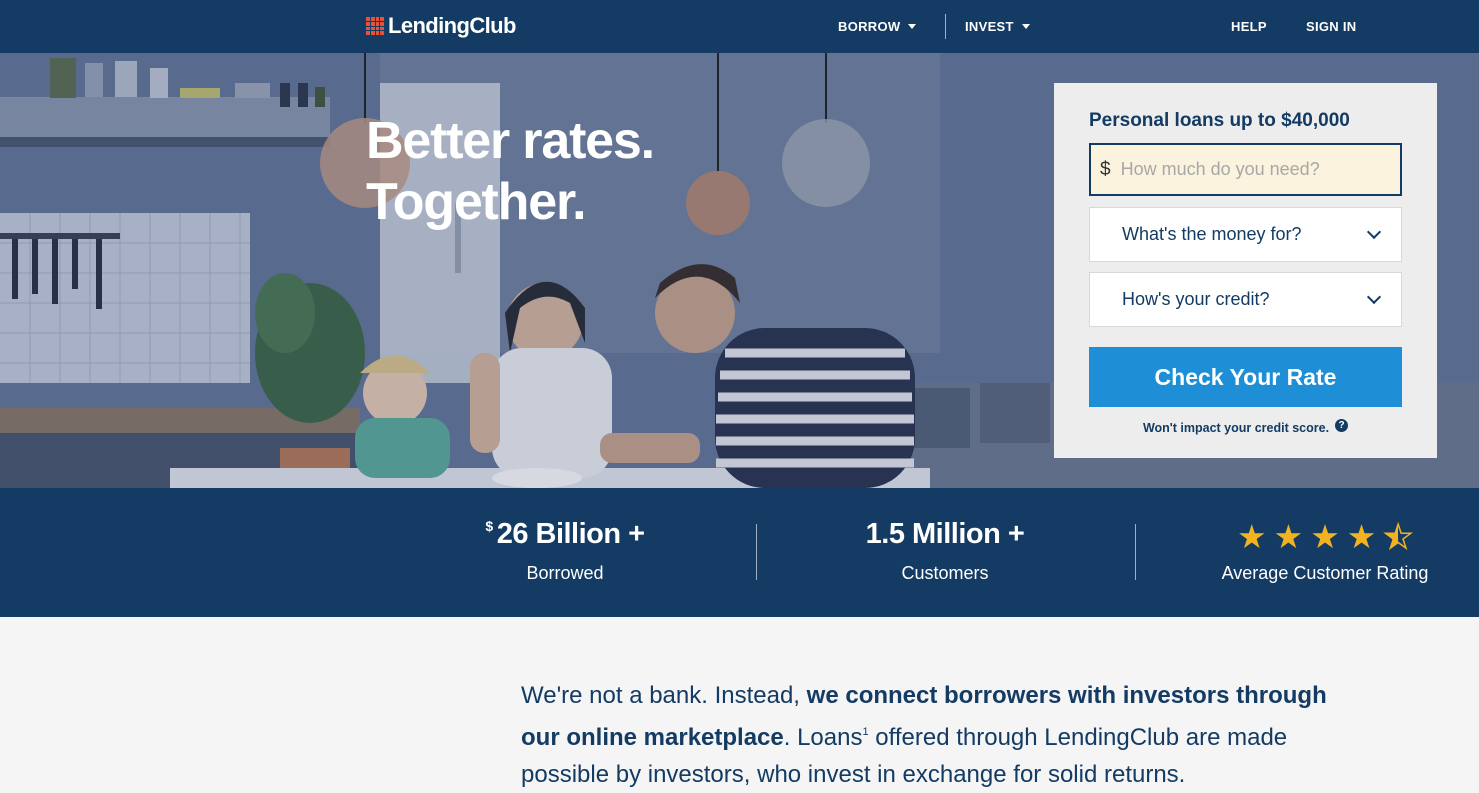 The width and height of the screenshot is (1479, 793). Describe the element at coordinates (565, 573) in the screenshot. I see `stat-label: Borrowed` at that location.